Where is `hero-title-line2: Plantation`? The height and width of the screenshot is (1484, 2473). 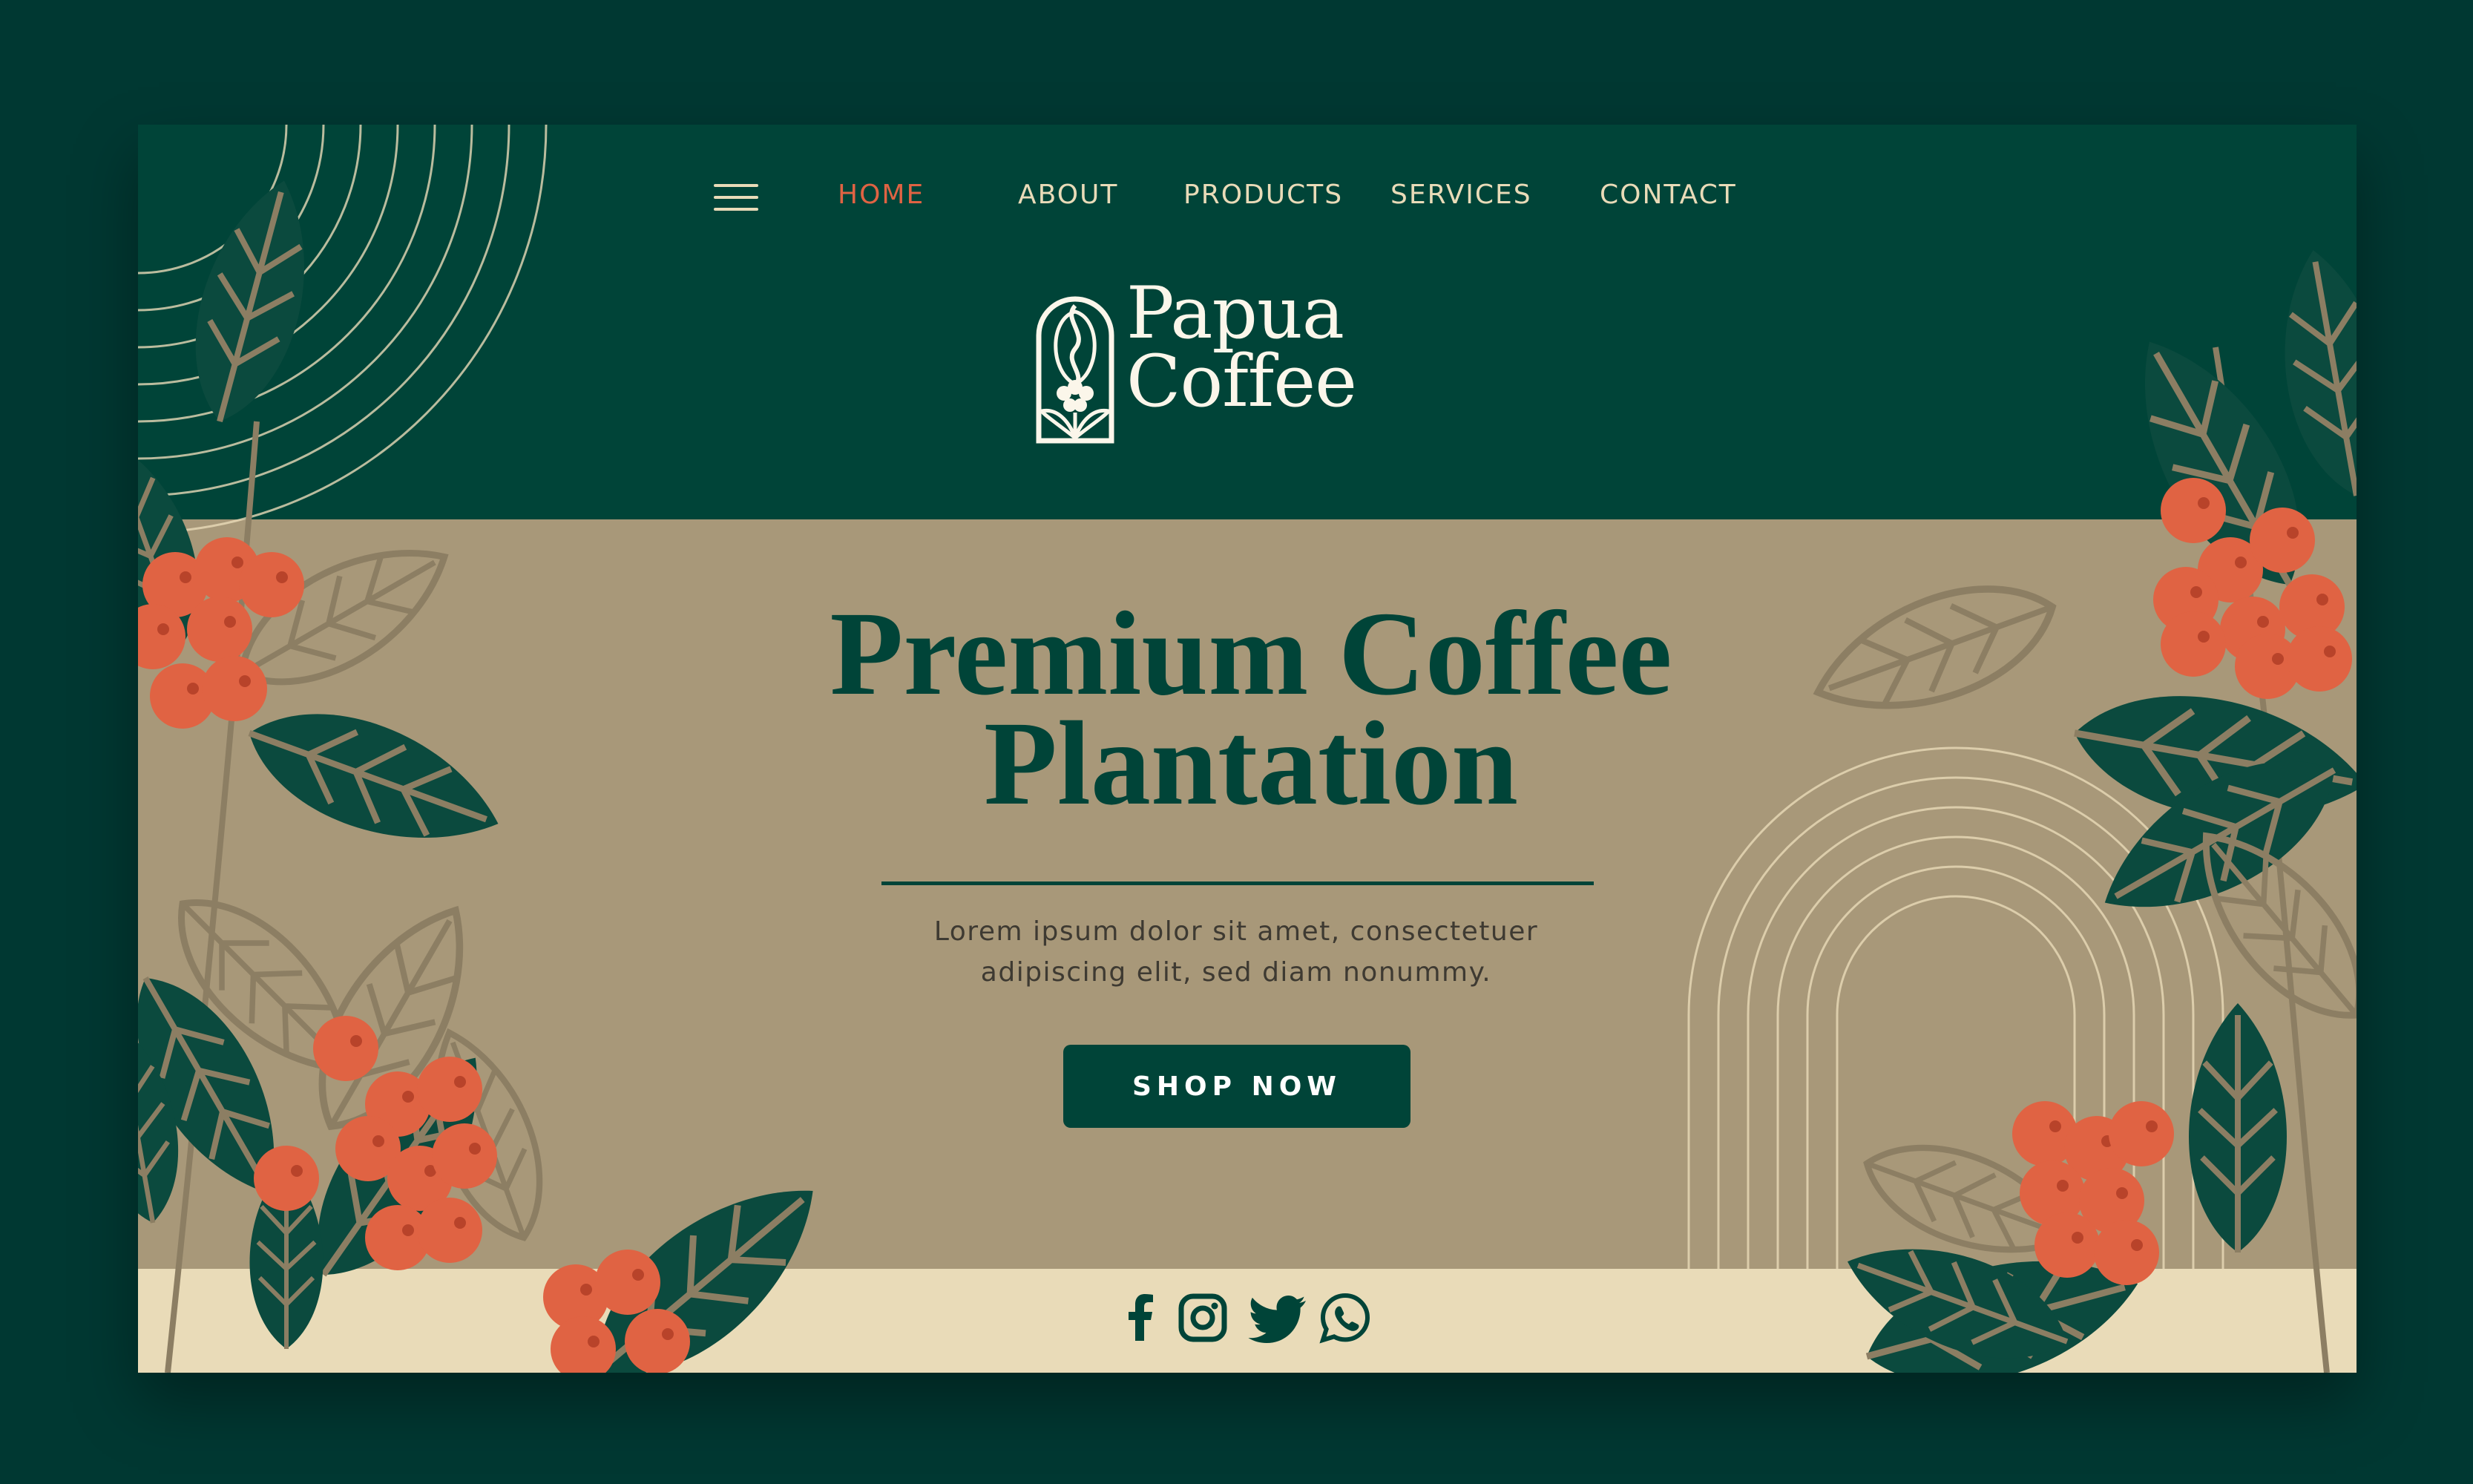
hero-title-line2: Plantation is located at coordinates (1251, 763).